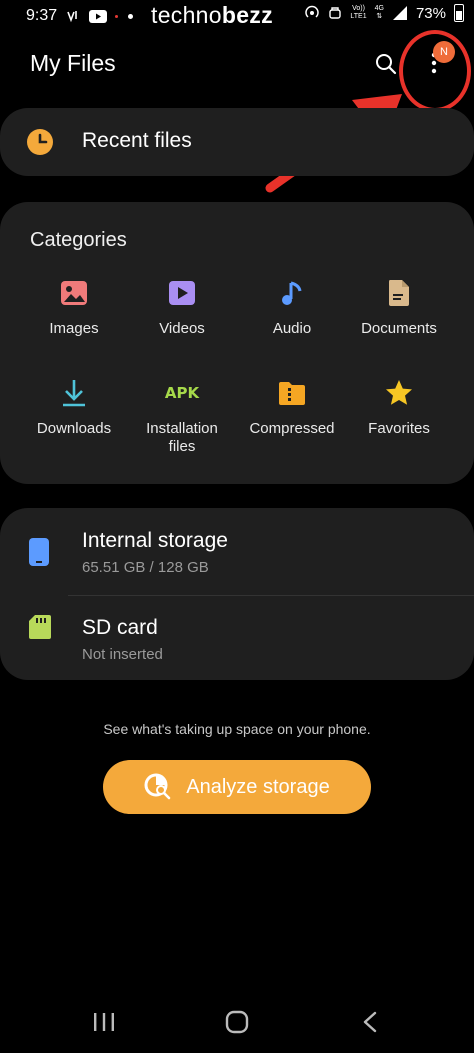 This screenshot has width=474, height=1053. What do you see at coordinates (182, 307) in the screenshot?
I see `category-videos: Videos` at bounding box center [182, 307].